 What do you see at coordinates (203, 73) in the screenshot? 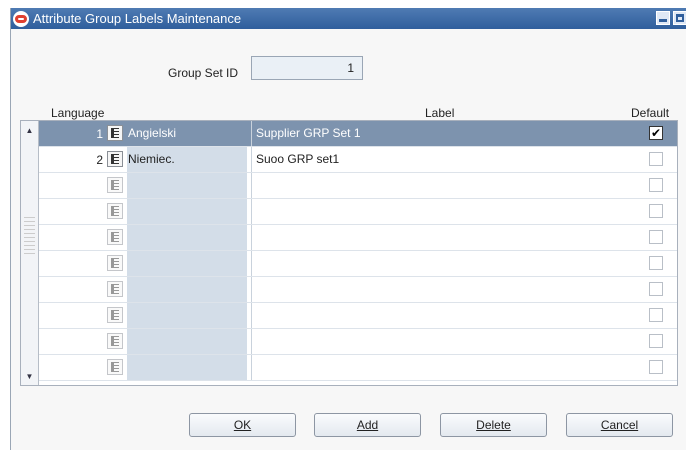
I see `group-set-id-label: Group Set ID` at bounding box center [203, 73].